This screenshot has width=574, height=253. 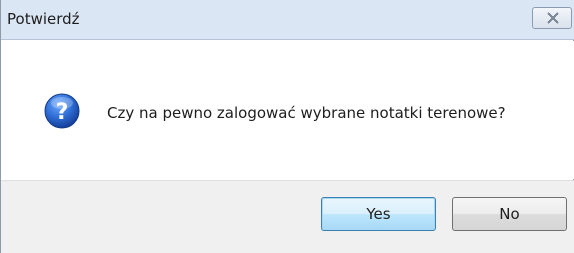 I want to click on close-icon, so click(x=553, y=18).